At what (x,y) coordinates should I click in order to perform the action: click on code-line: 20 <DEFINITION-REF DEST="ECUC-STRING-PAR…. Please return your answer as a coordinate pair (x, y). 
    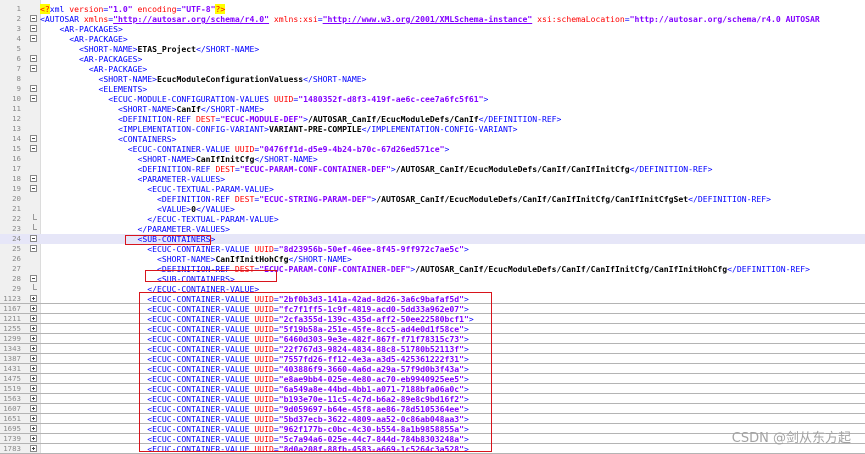
    Looking at the image, I should click on (432, 199).